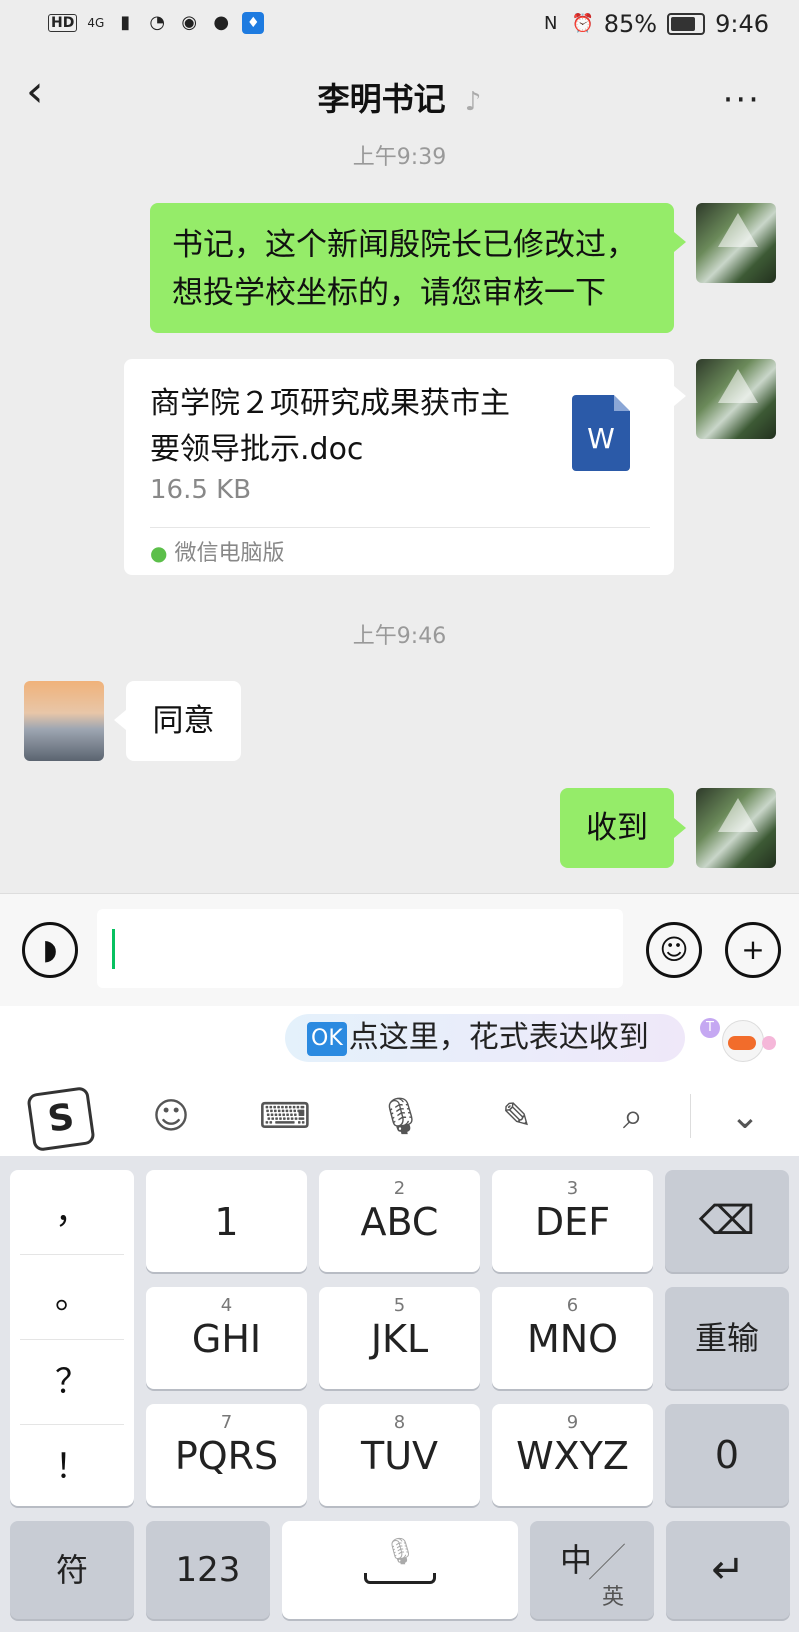  I want to click on status-left-icons: HD 4G ▮ ◔ ◉ ● ♦, so click(156, 23).